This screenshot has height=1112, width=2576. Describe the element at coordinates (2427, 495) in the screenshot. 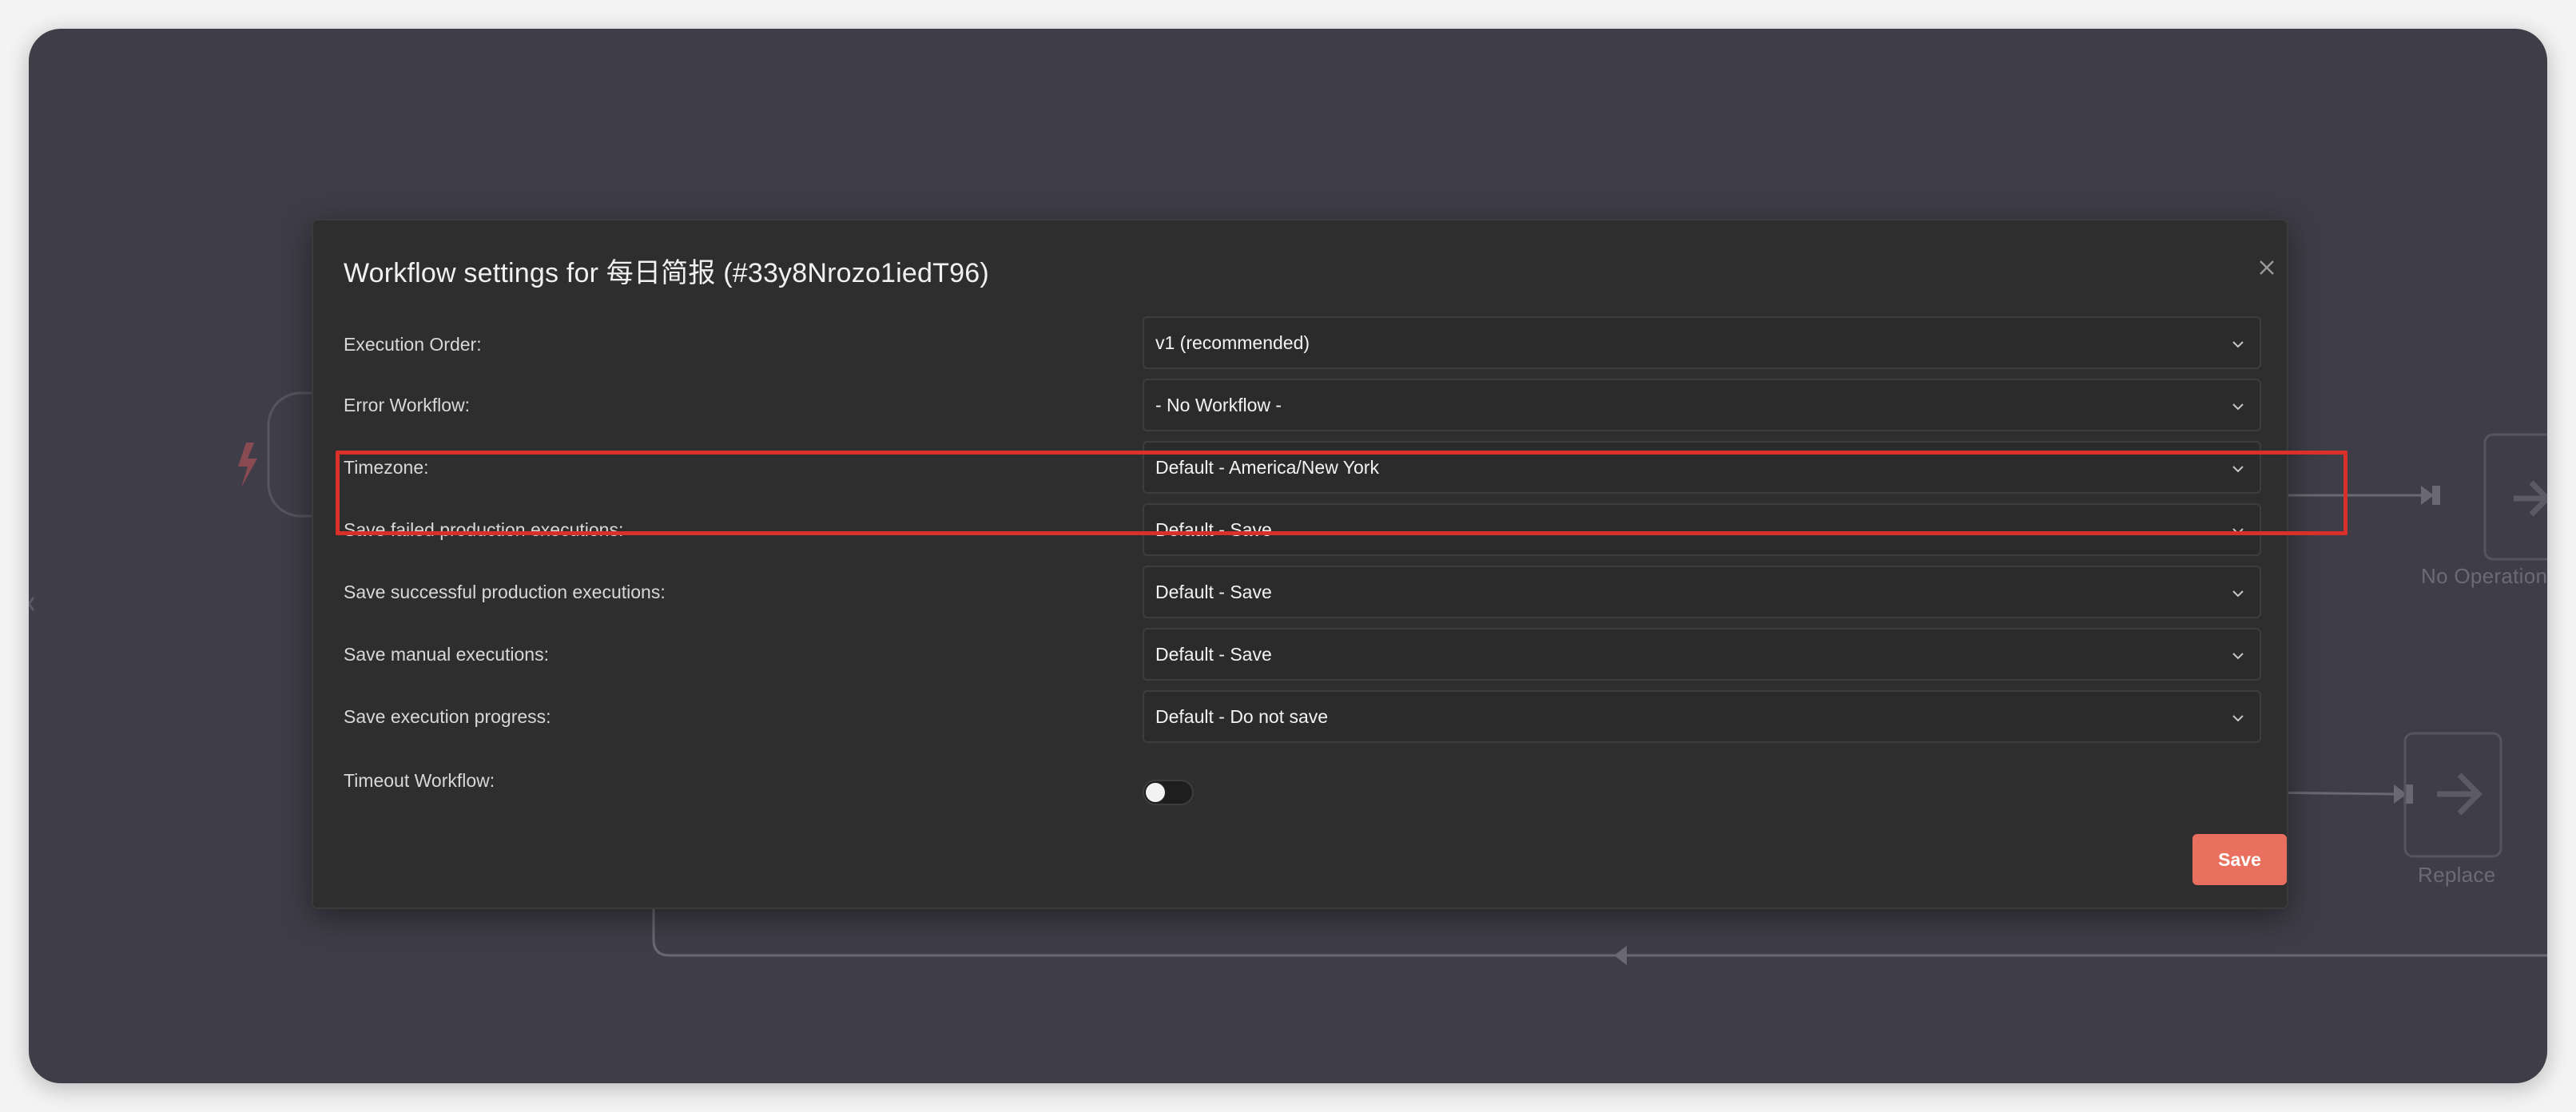

I see `connection-arrow-no-operation` at that location.